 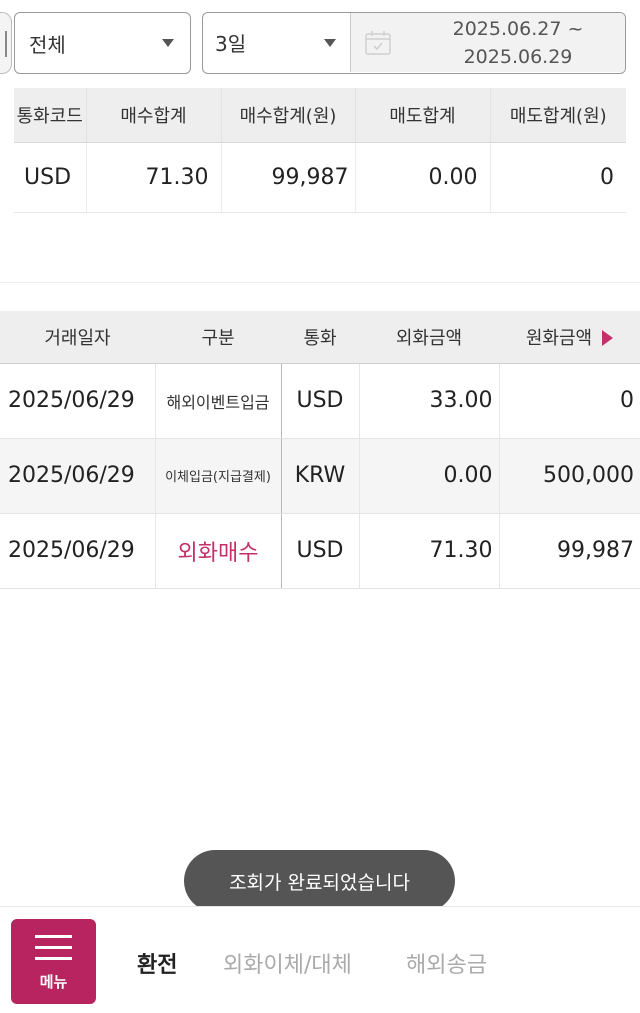 What do you see at coordinates (218, 476) in the screenshot?
I see `tx-type: 이체입금(지급결제)` at bounding box center [218, 476].